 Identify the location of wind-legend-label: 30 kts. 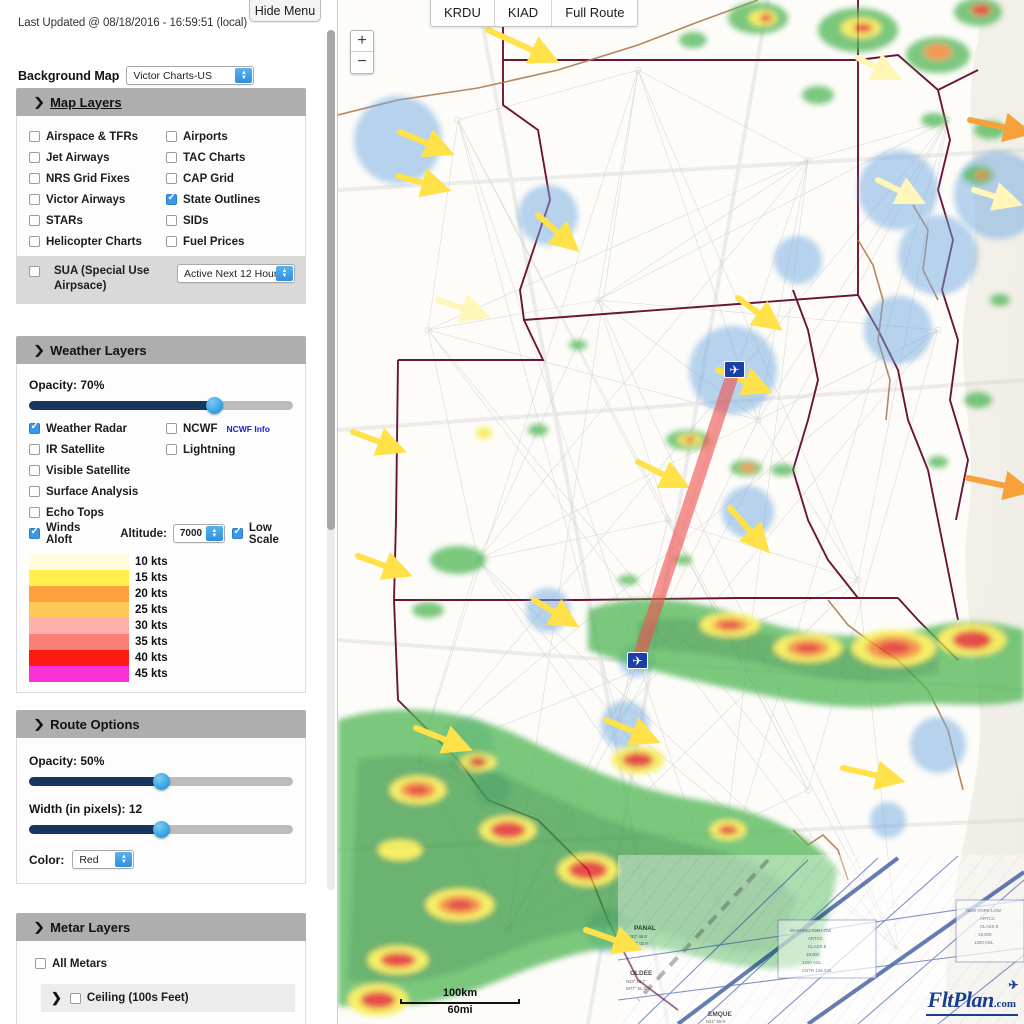
(151, 626).